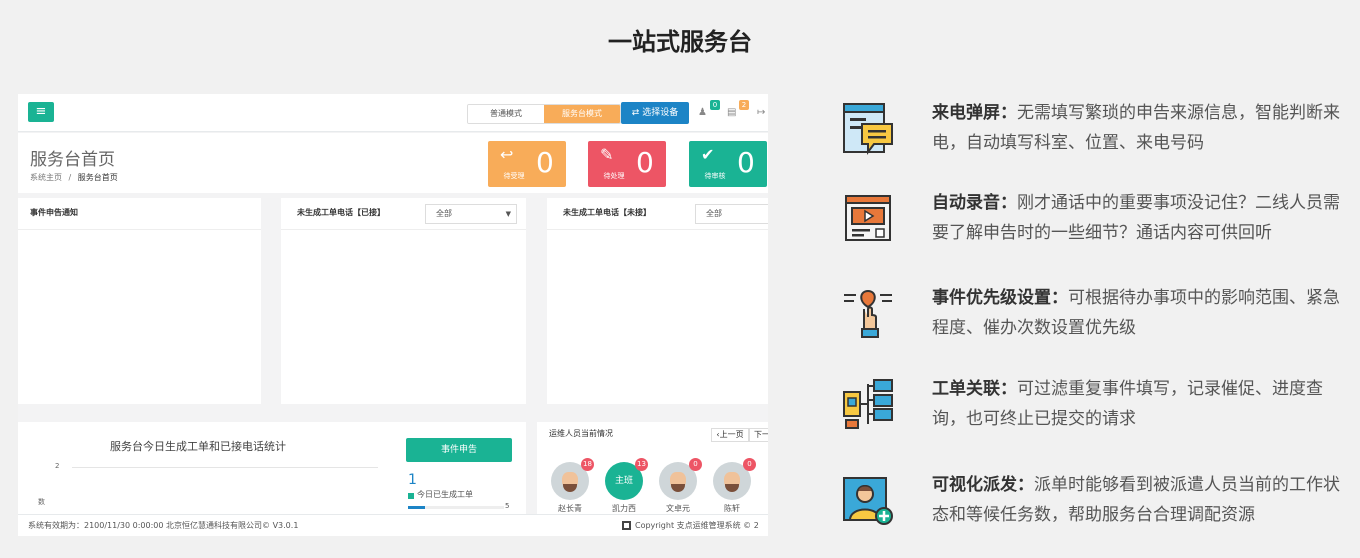 This screenshot has height=558, width=1360. What do you see at coordinates (678, 508) in the screenshot?
I see `staff-name: 文卓元` at bounding box center [678, 508].